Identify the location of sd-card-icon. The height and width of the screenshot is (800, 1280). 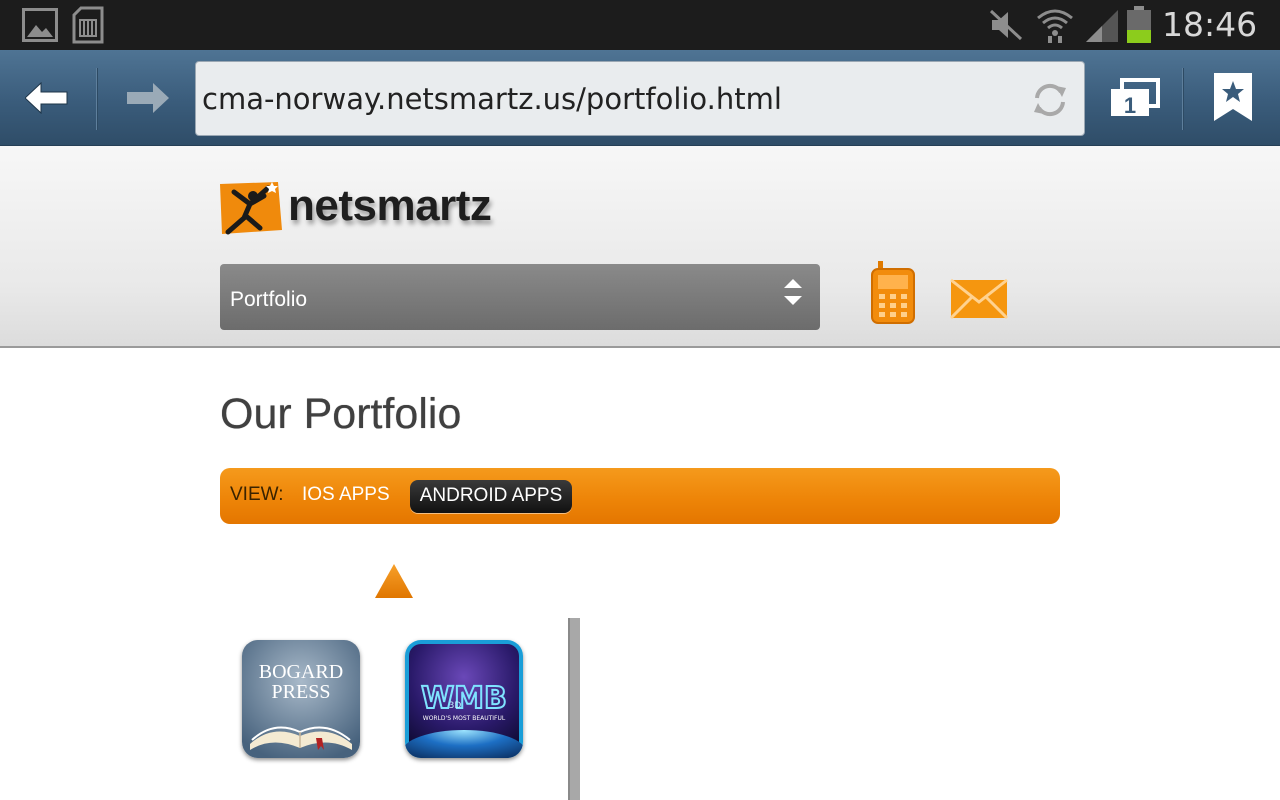
(88, 25).